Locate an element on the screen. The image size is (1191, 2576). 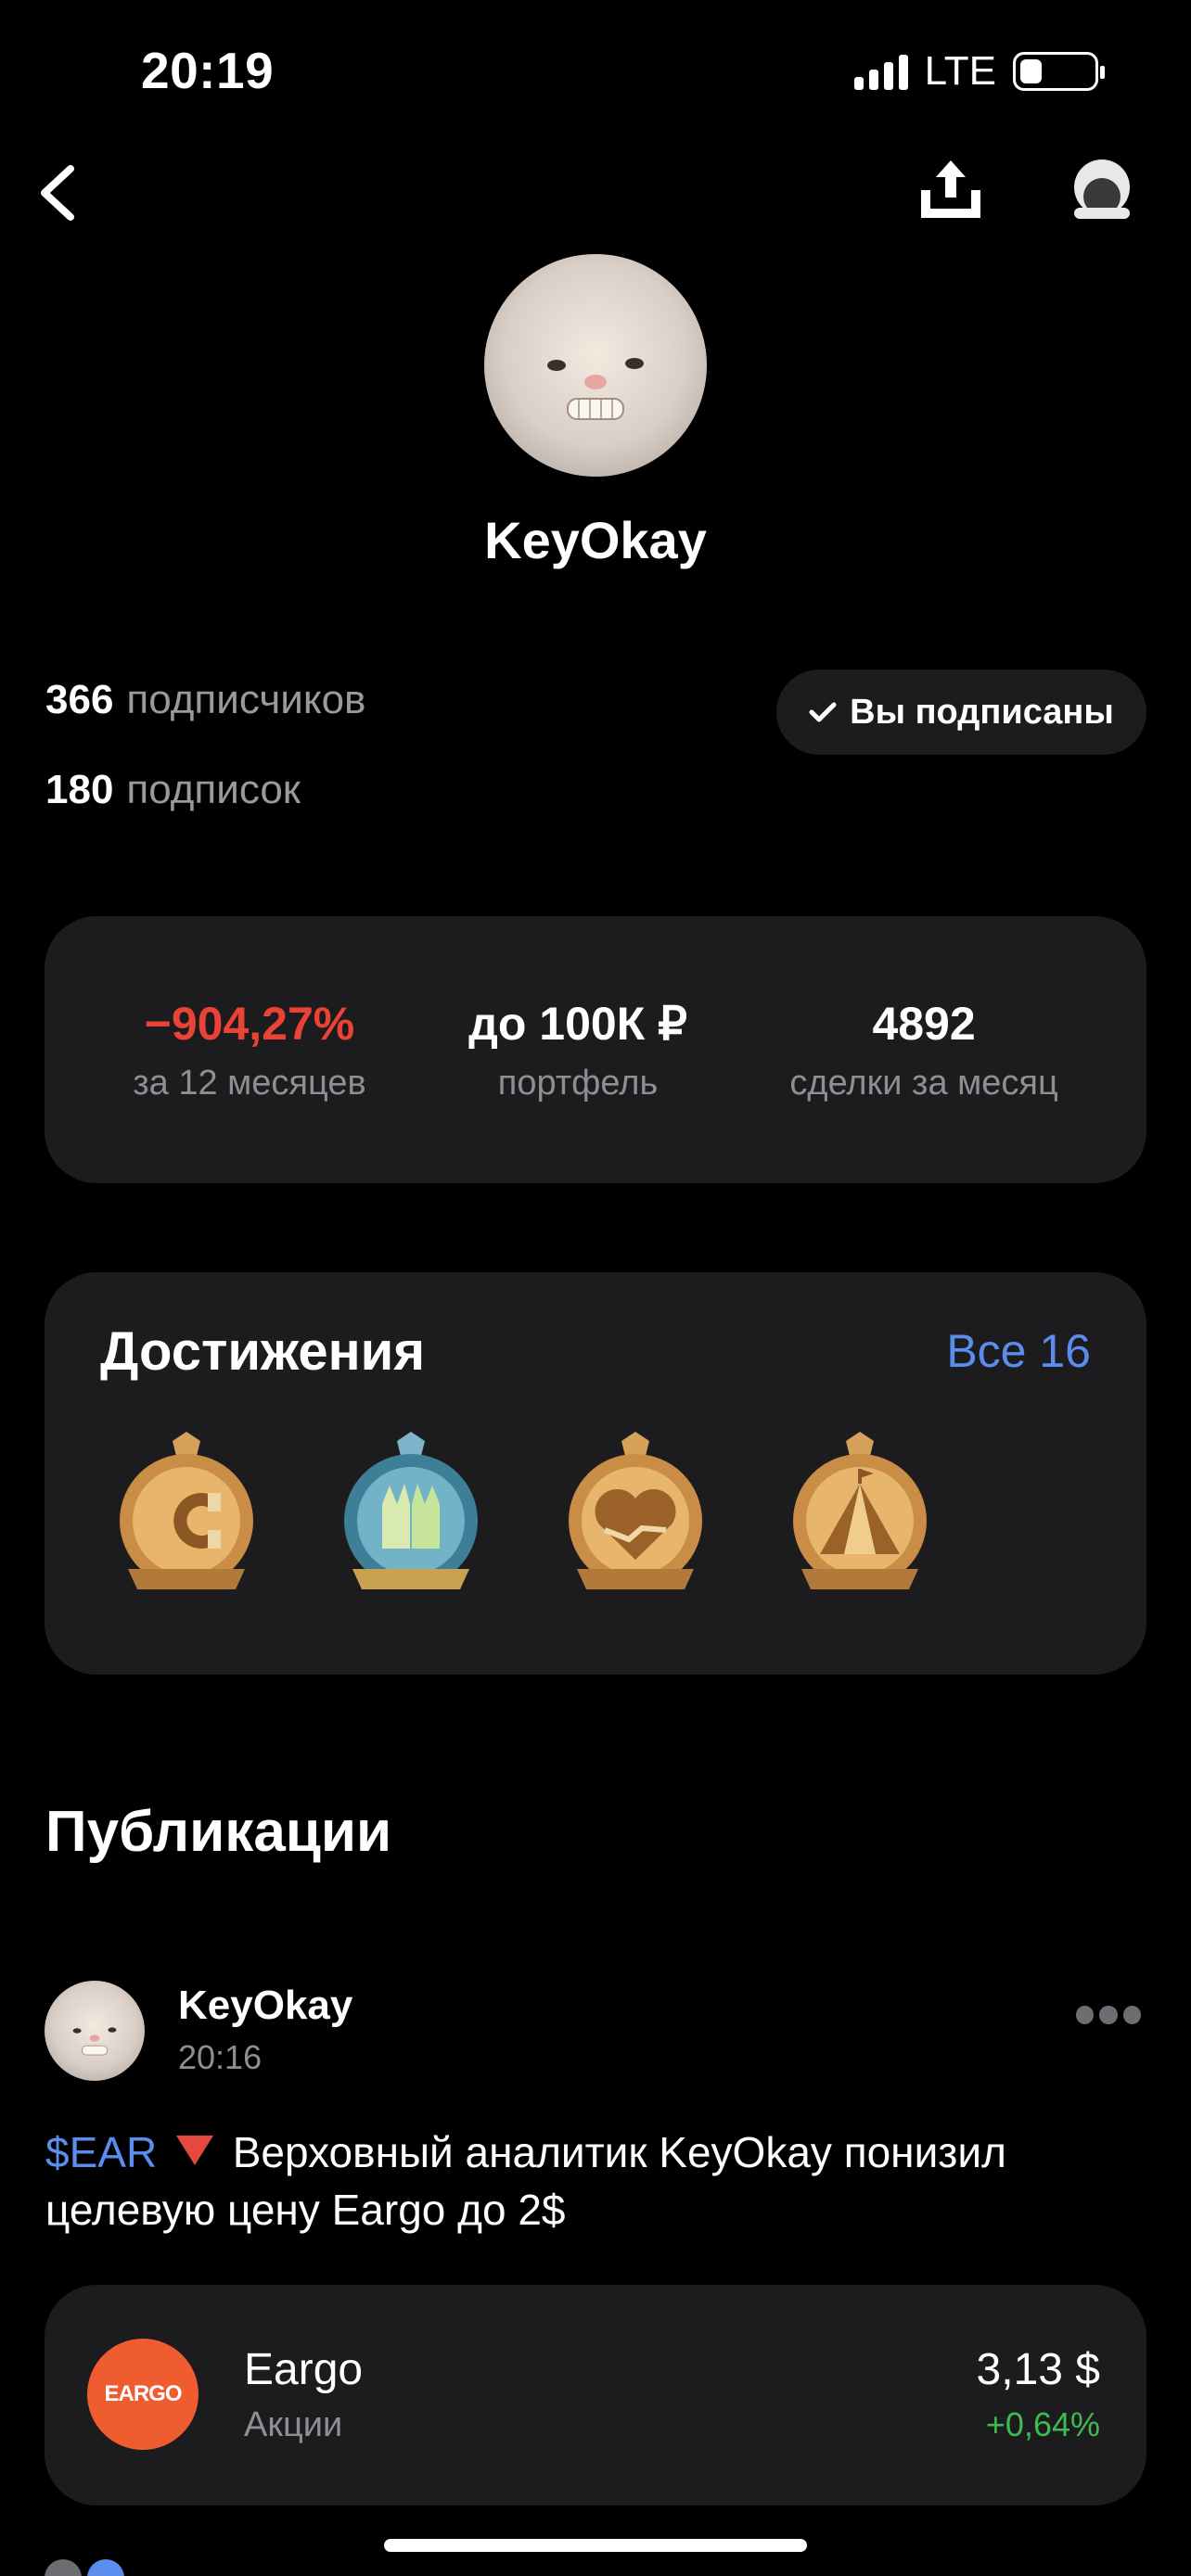
back-button is located at coordinates (60, 193).